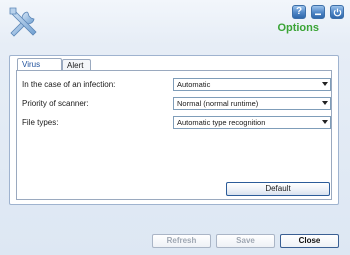  What do you see at coordinates (55, 103) in the screenshot?
I see `scanner-priority-label: Priority of scanner:` at bounding box center [55, 103].